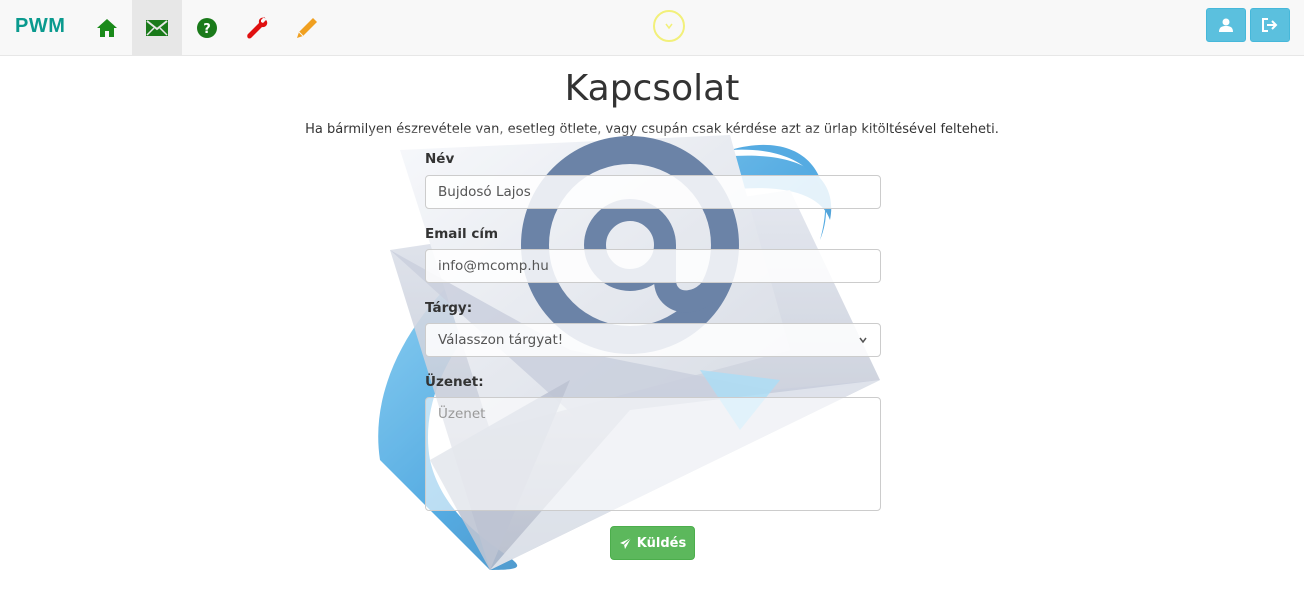 This screenshot has width=1304, height=600. I want to click on status-indicator, so click(669, 26).